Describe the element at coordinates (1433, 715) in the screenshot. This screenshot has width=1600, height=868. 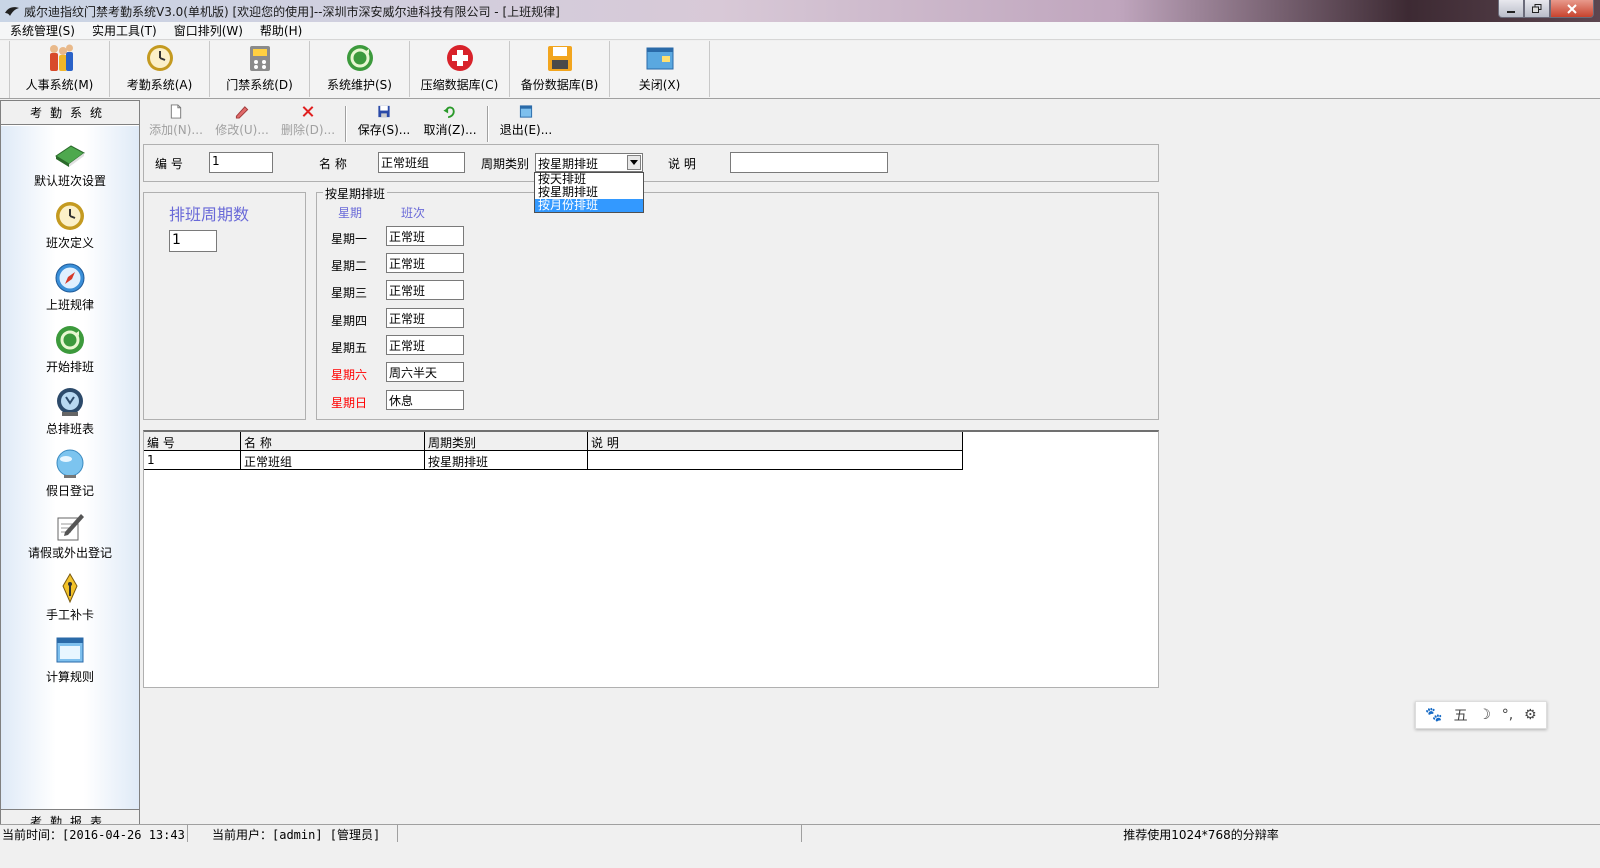
I see `baidu-paw-icon: 🐾` at that location.